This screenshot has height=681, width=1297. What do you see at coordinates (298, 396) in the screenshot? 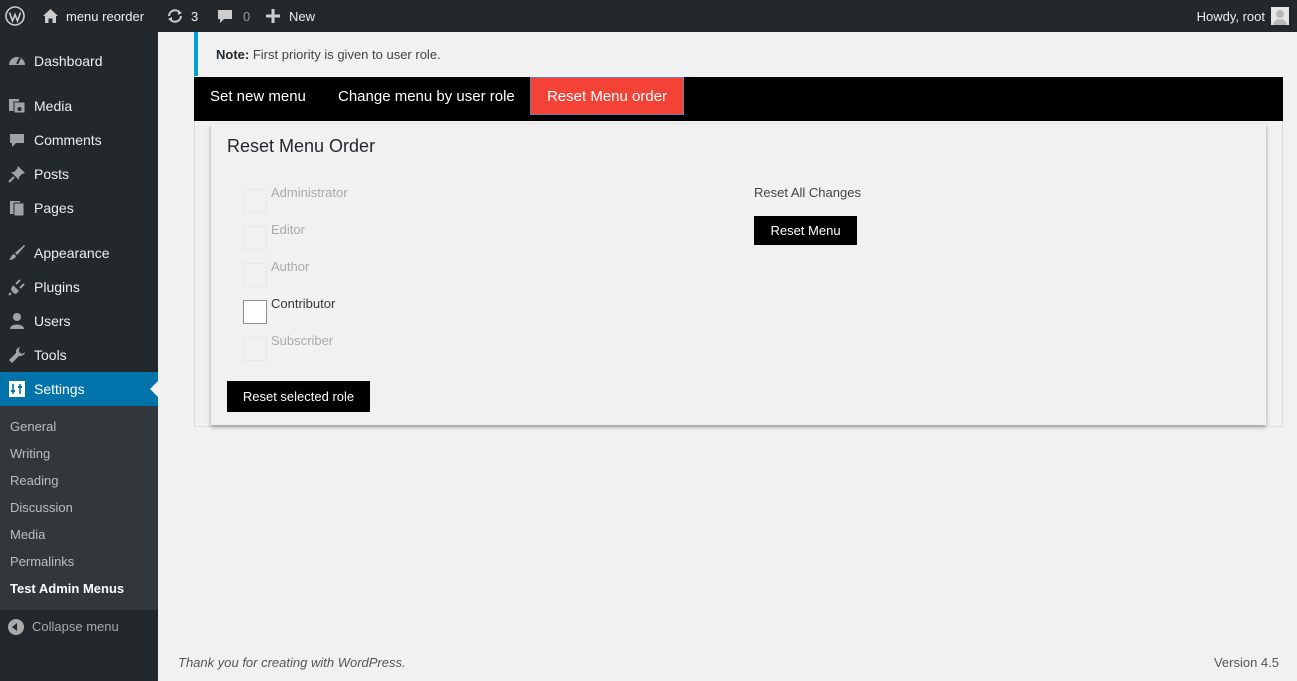
I see `reset-selected-role-button: Reset selected role` at bounding box center [298, 396].